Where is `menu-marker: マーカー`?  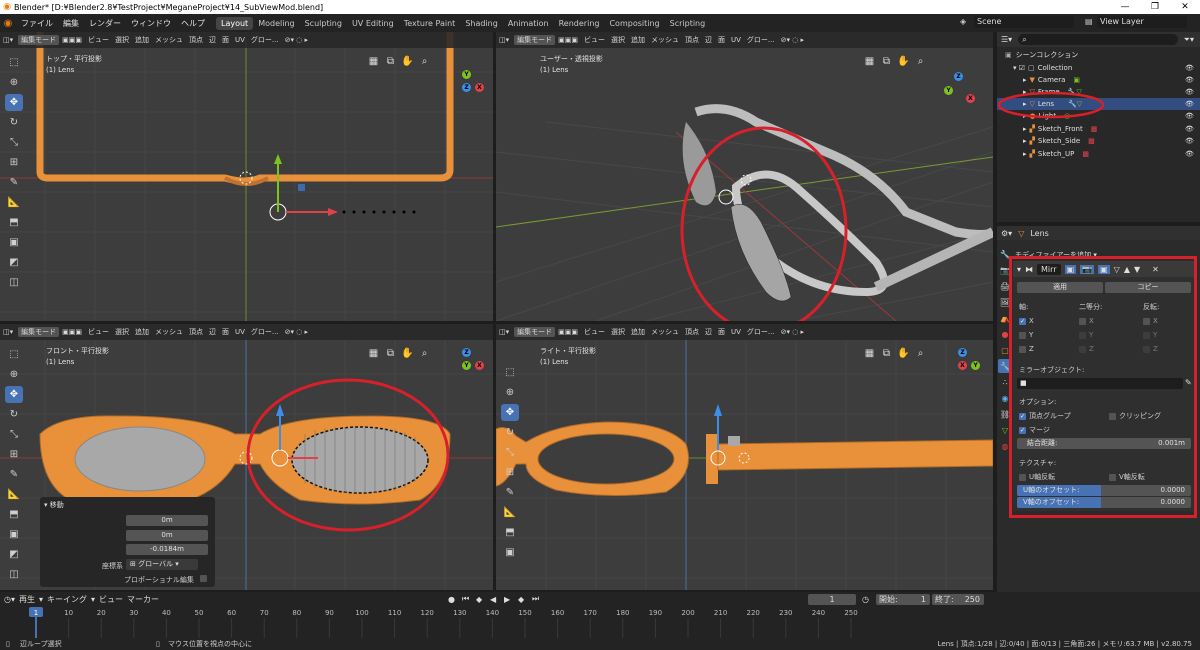
menu-marker: マーカー is located at coordinates (143, 599).